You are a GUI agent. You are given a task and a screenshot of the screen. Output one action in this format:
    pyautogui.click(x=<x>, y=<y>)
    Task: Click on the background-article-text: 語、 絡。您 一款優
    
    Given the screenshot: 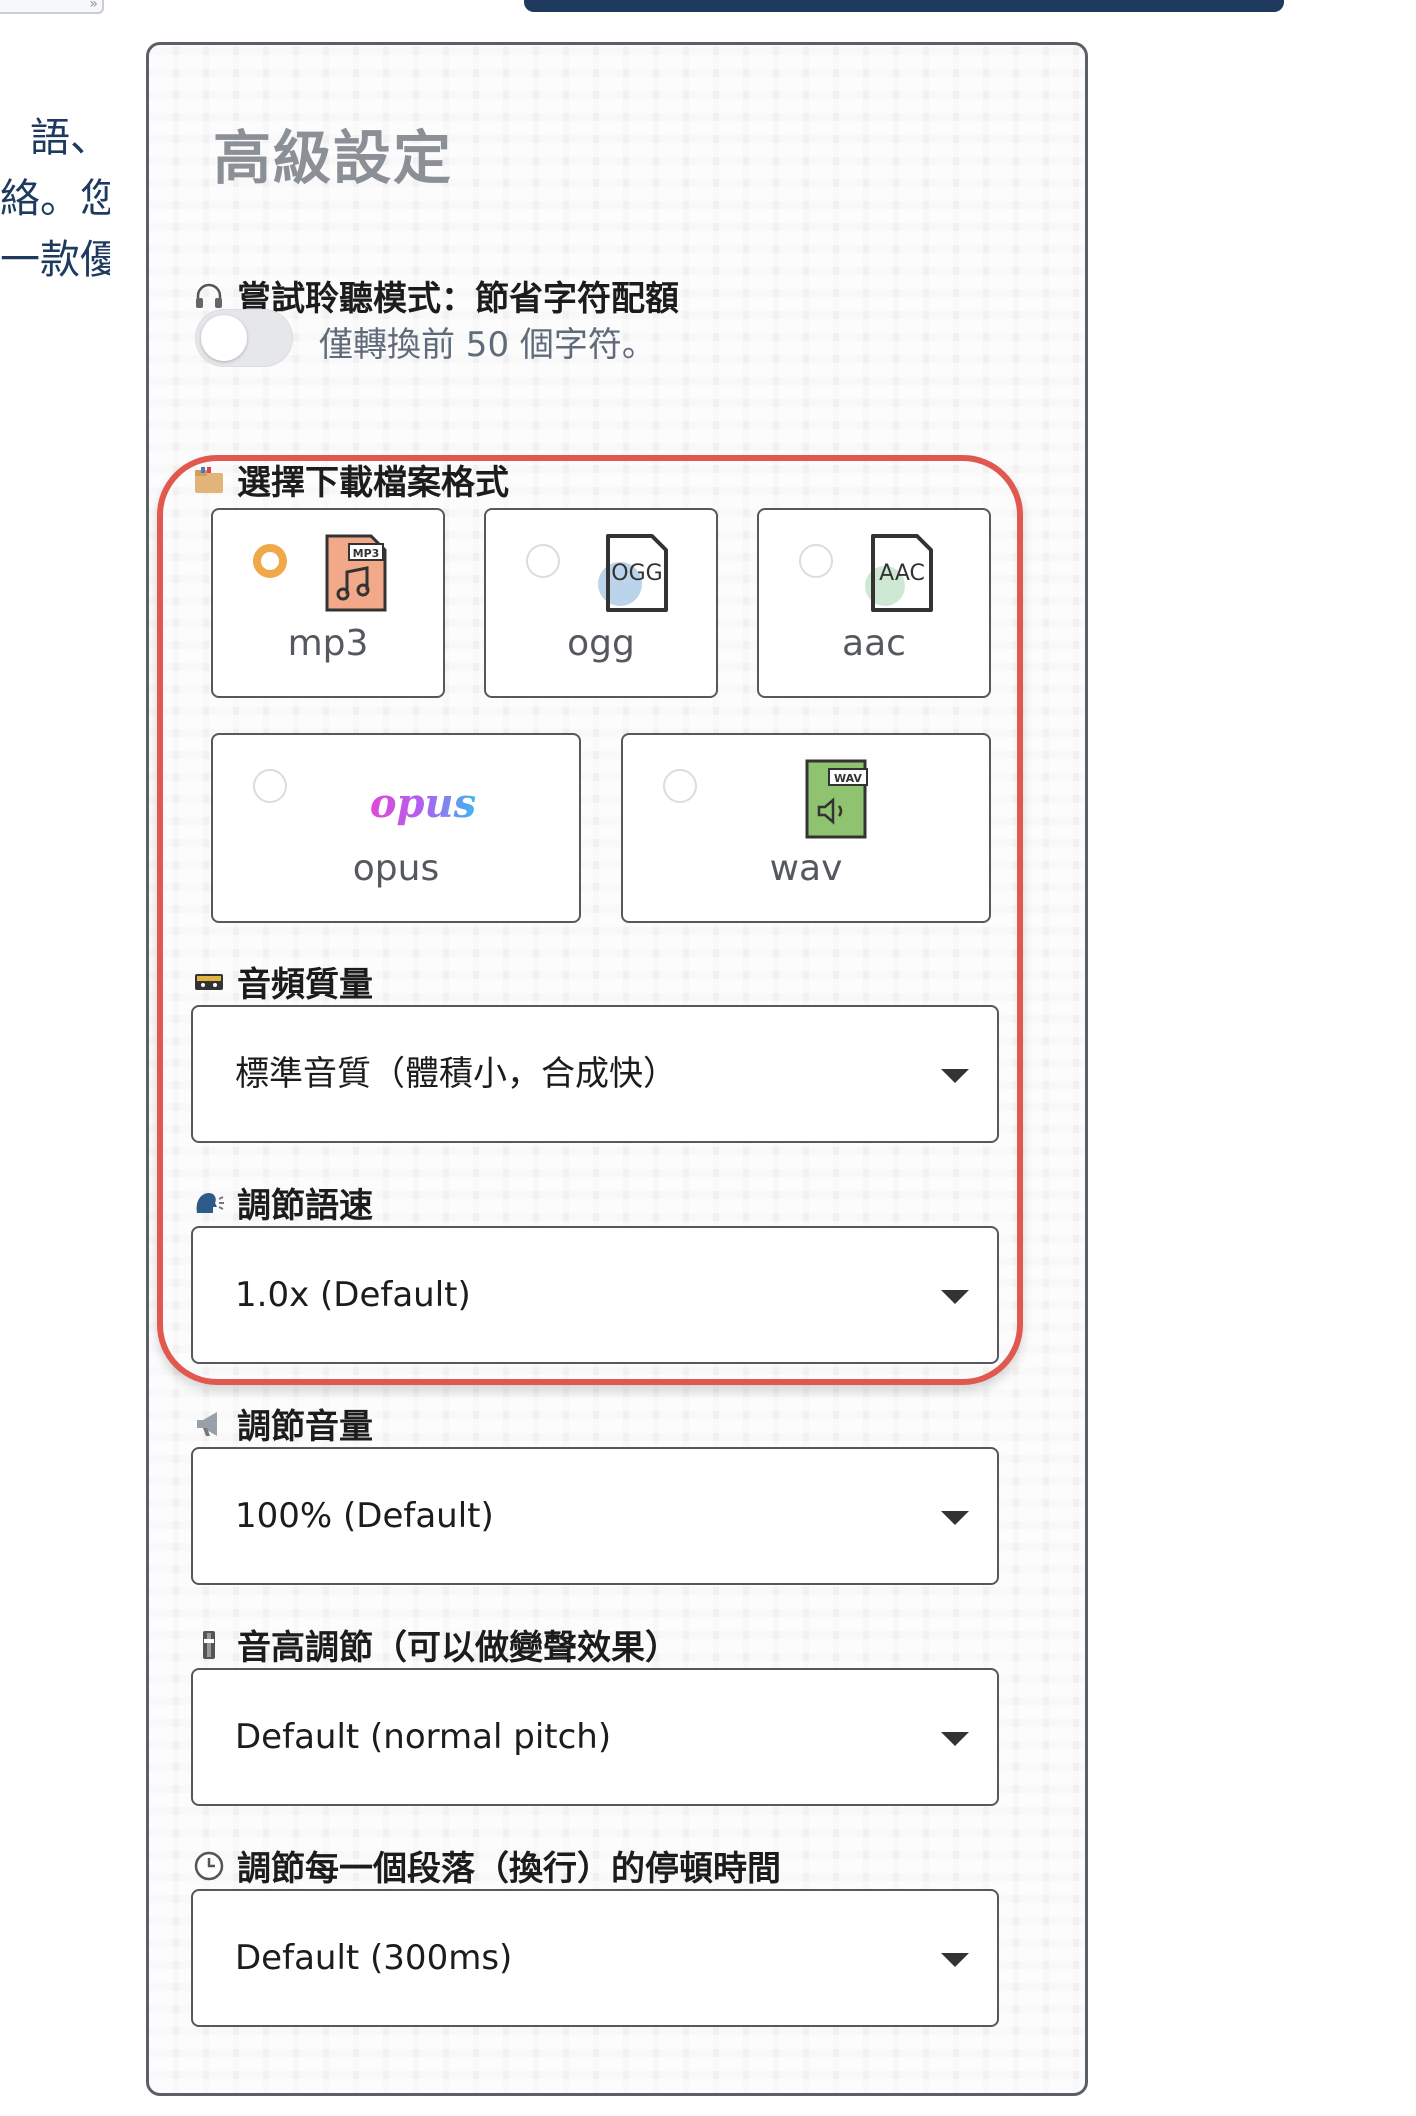 What is the action you would take?
    pyautogui.click(x=55, y=199)
    